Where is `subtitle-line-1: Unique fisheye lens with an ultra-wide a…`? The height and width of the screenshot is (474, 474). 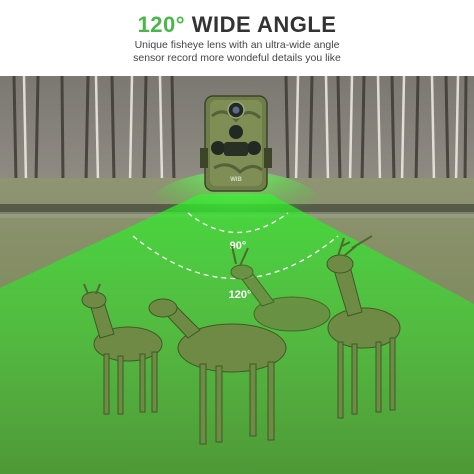
subtitle-line-1: Unique fisheye lens with an ultra-wide a… is located at coordinates (237, 45).